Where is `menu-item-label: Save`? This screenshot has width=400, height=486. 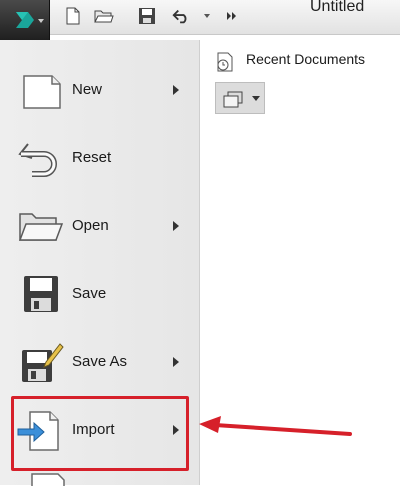 menu-item-label: Save is located at coordinates (89, 293).